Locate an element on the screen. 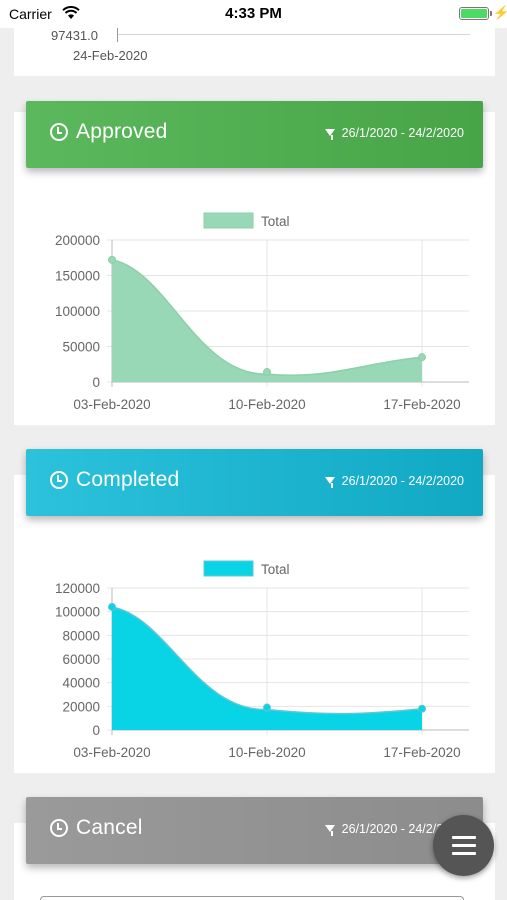 Image resolution: width=507 pixels, height=900 pixels. approved-title: Approved is located at coordinates (122, 131).